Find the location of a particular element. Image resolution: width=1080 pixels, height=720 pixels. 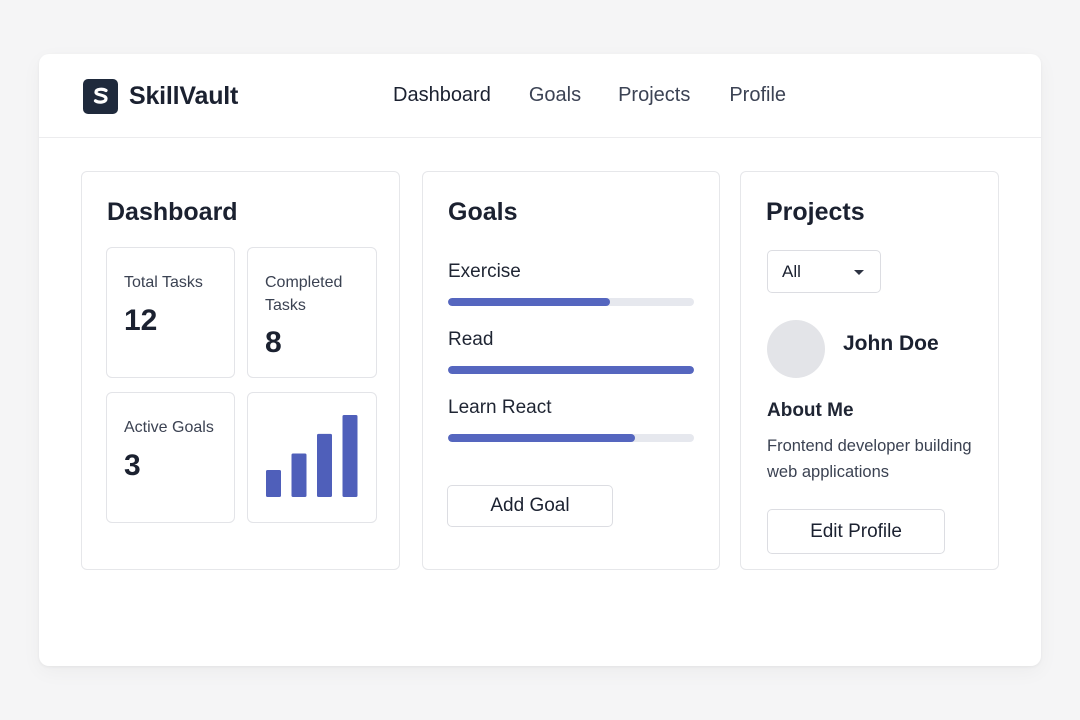

mini-bar-chart-svg is located at coordinates (312, 456).